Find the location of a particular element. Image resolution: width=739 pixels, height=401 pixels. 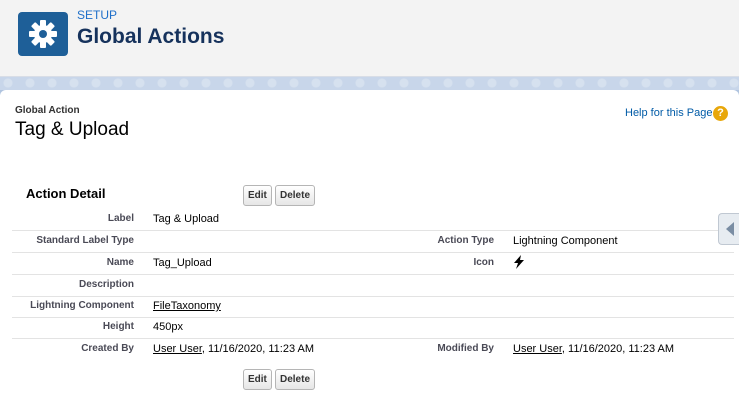

field-row-component: Lightning Component FileTaxonomy is located at coordinates (373, 307).